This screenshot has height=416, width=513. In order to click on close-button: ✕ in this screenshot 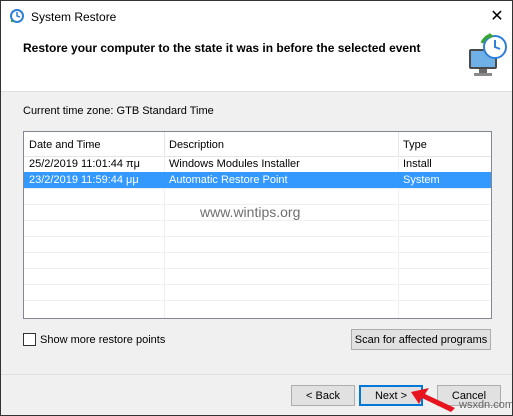, I will do `click(497, 16)`.